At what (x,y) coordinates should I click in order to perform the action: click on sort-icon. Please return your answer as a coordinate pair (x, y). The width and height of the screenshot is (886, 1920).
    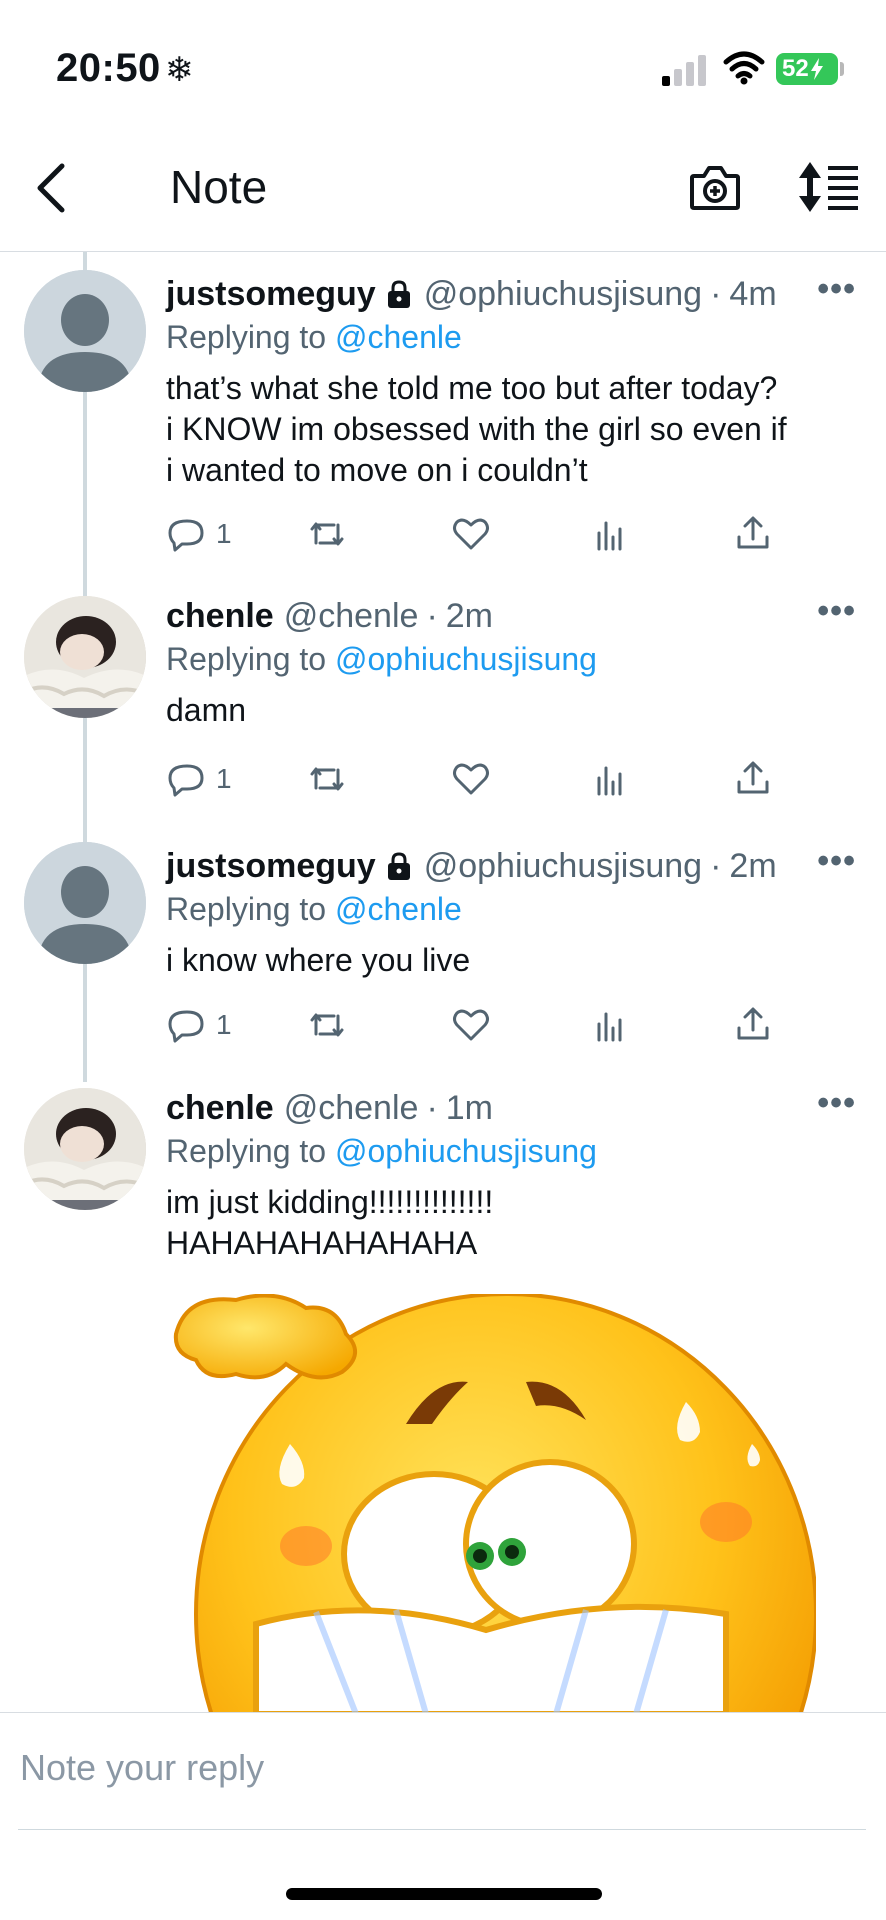
    Looking at the image, I should click on (828, 187).